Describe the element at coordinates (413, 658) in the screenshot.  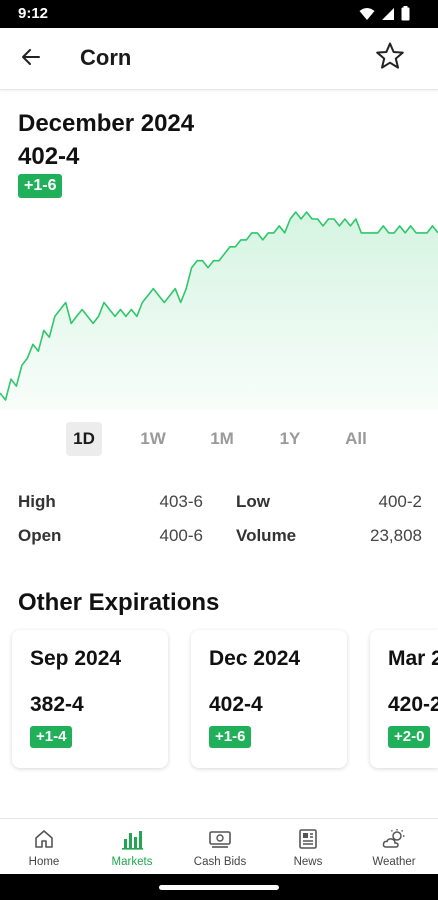
I see `expiration-month: Mar 2025` at that location.